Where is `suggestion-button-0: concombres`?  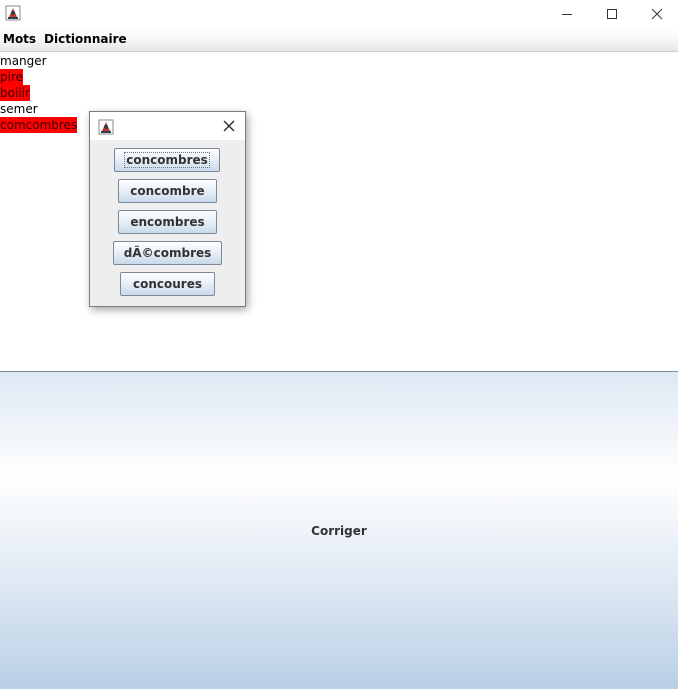 suggestion-button-0: concombres is located at coordinates (167, 160).